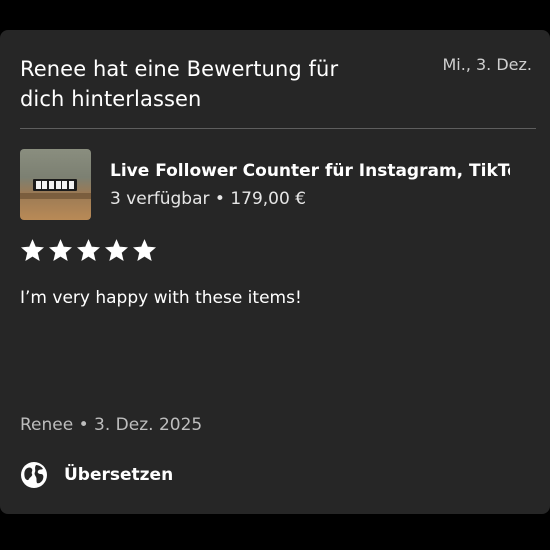 The width and height of the screenshot is (550, 550). What do you see at coordinates (160, 198) in the screenshot?
I see `product-availability: 3 verfügbar` at bounding box center [160, 198].